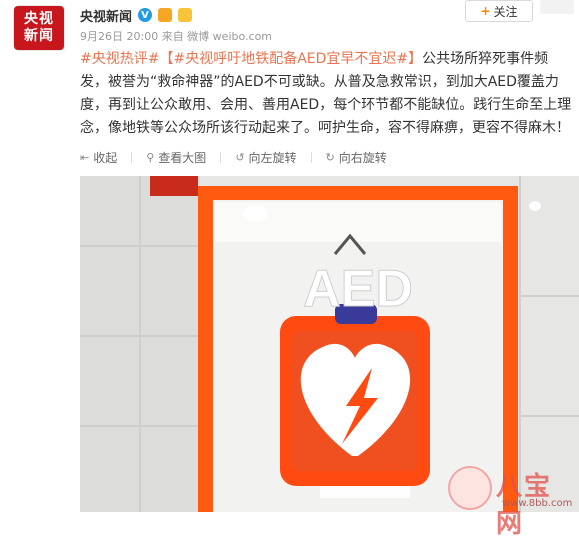 The image size is (579, 540). I want to click on chevron-up-icon: ⇤, so click(85, 157).